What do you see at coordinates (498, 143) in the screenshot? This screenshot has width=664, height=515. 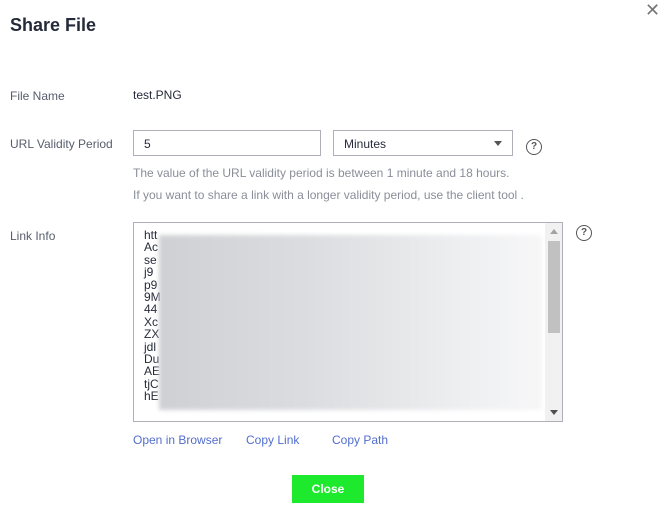 I see `chevron-down-icon` at bounding box center [498, 143].